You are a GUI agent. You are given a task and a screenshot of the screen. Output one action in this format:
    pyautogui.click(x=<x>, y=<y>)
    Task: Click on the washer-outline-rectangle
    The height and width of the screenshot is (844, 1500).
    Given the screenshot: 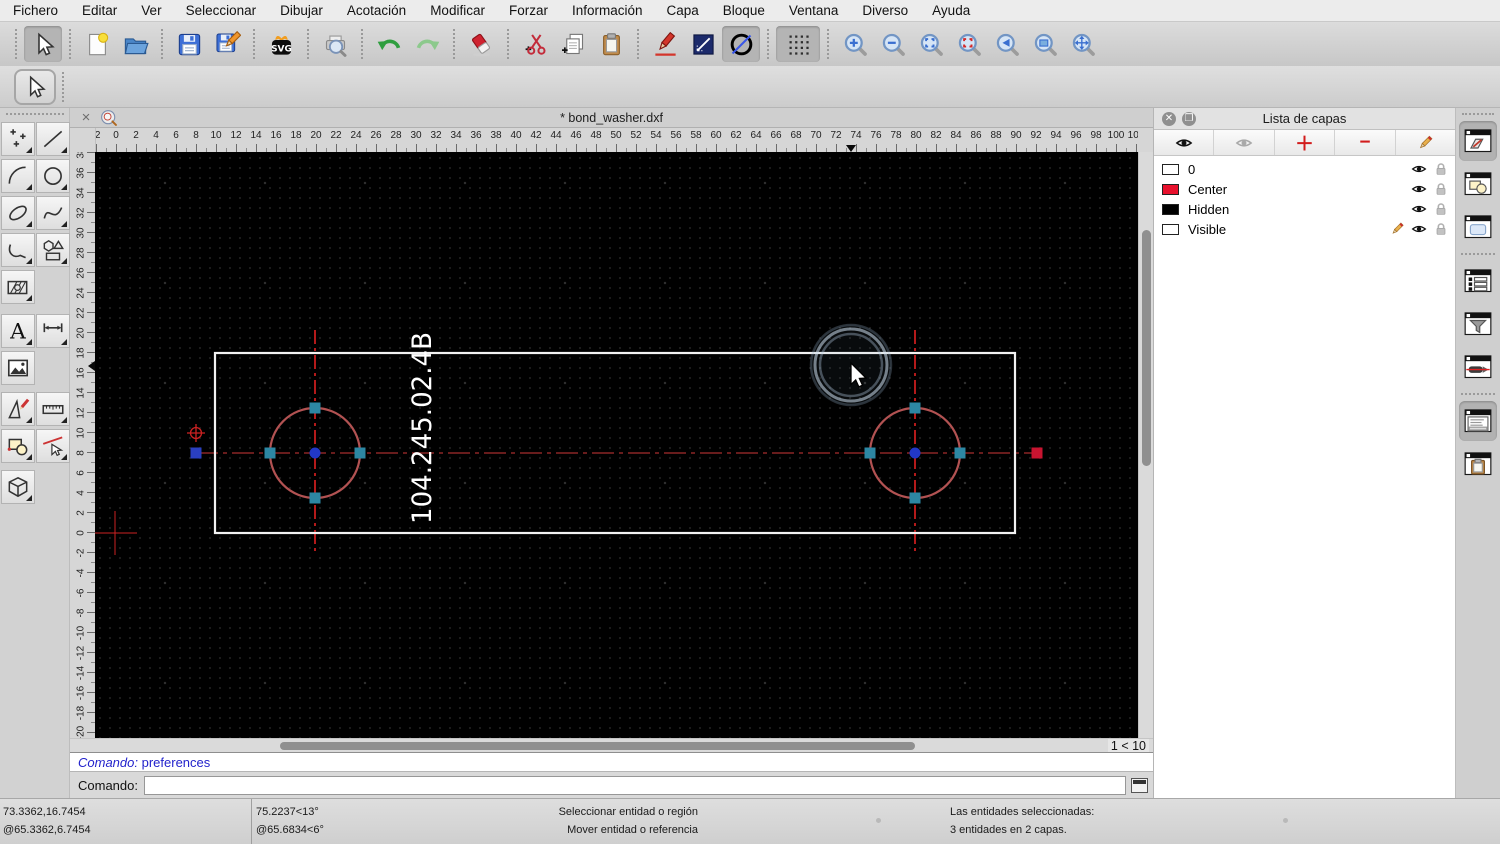 What is the action you would take?
    pyautogui.click(x=615, y=443)
    